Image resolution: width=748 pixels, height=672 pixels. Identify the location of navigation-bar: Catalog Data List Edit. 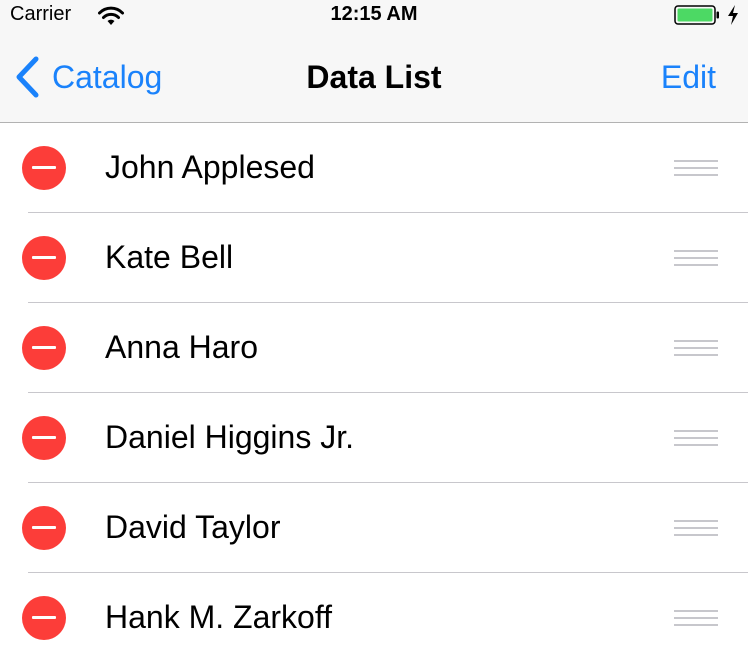
(374, 76).